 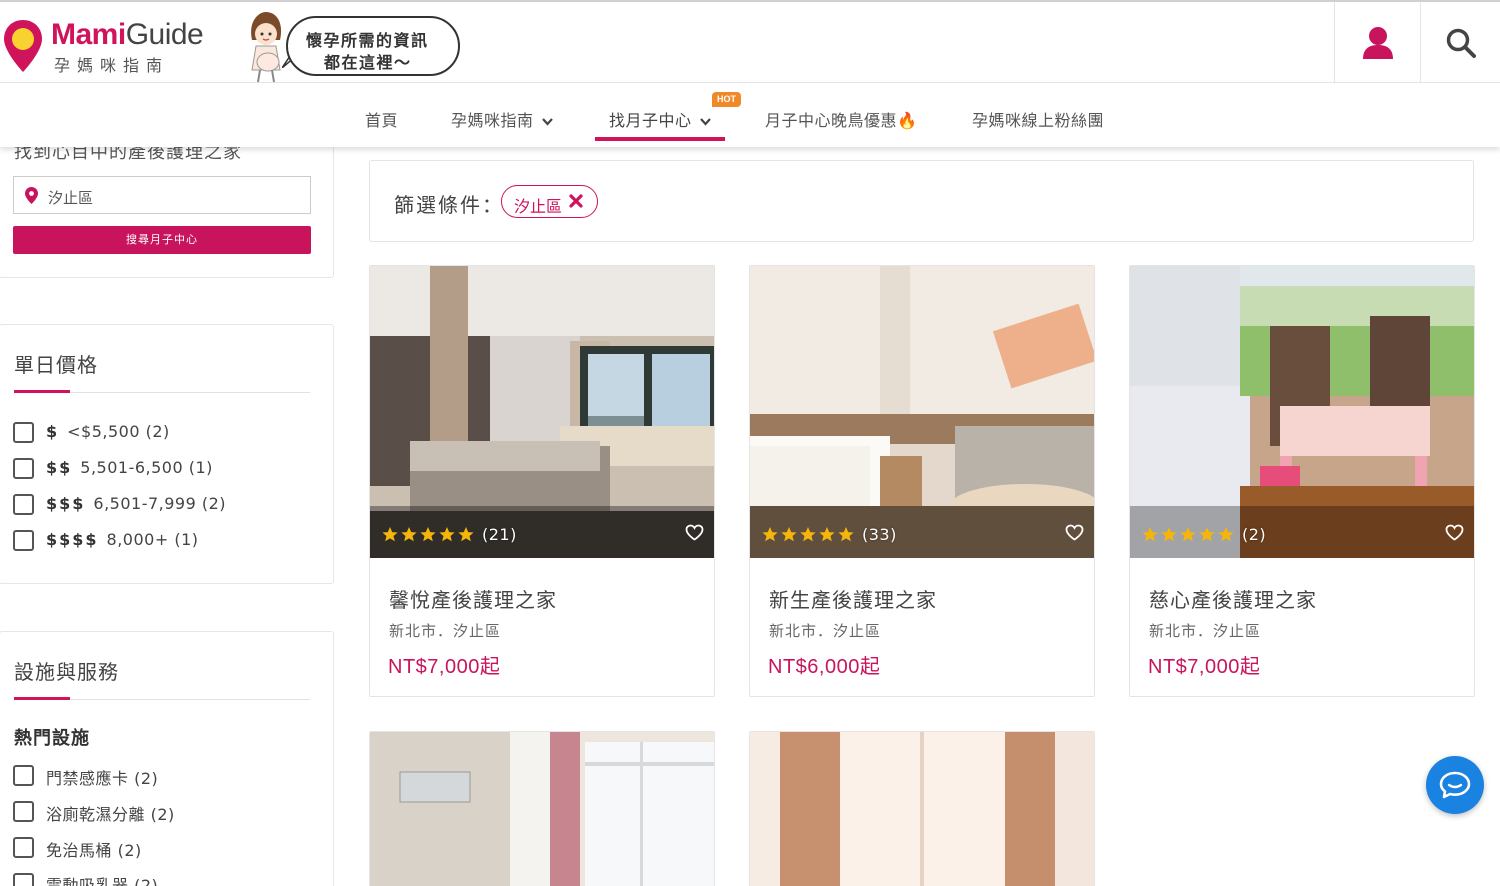 What do you see at coordinates (118, 431) in the screenshot?
I see `price-label: <$5,500 (2)` at bounding box center [118, 431].